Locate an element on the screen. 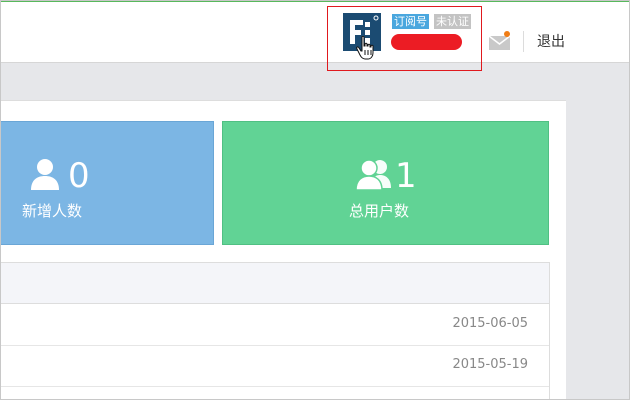 The width and height of the screenshot is (630, 400). users-icon is located at coordinates (373, 176).